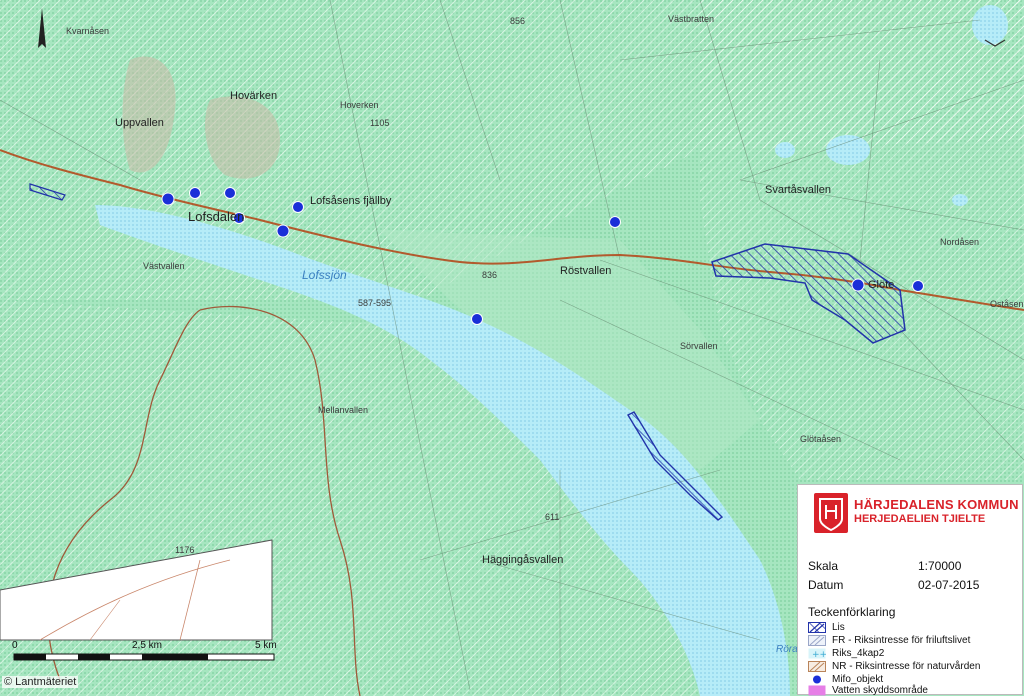 The width and height of the screenshot is (1024, 696). What do you see at coordinates (901, 640) in the screenshot?
I see `legend-item-label: FR - Riksintresse för friluftslivet` at bounding box center [901, 640].